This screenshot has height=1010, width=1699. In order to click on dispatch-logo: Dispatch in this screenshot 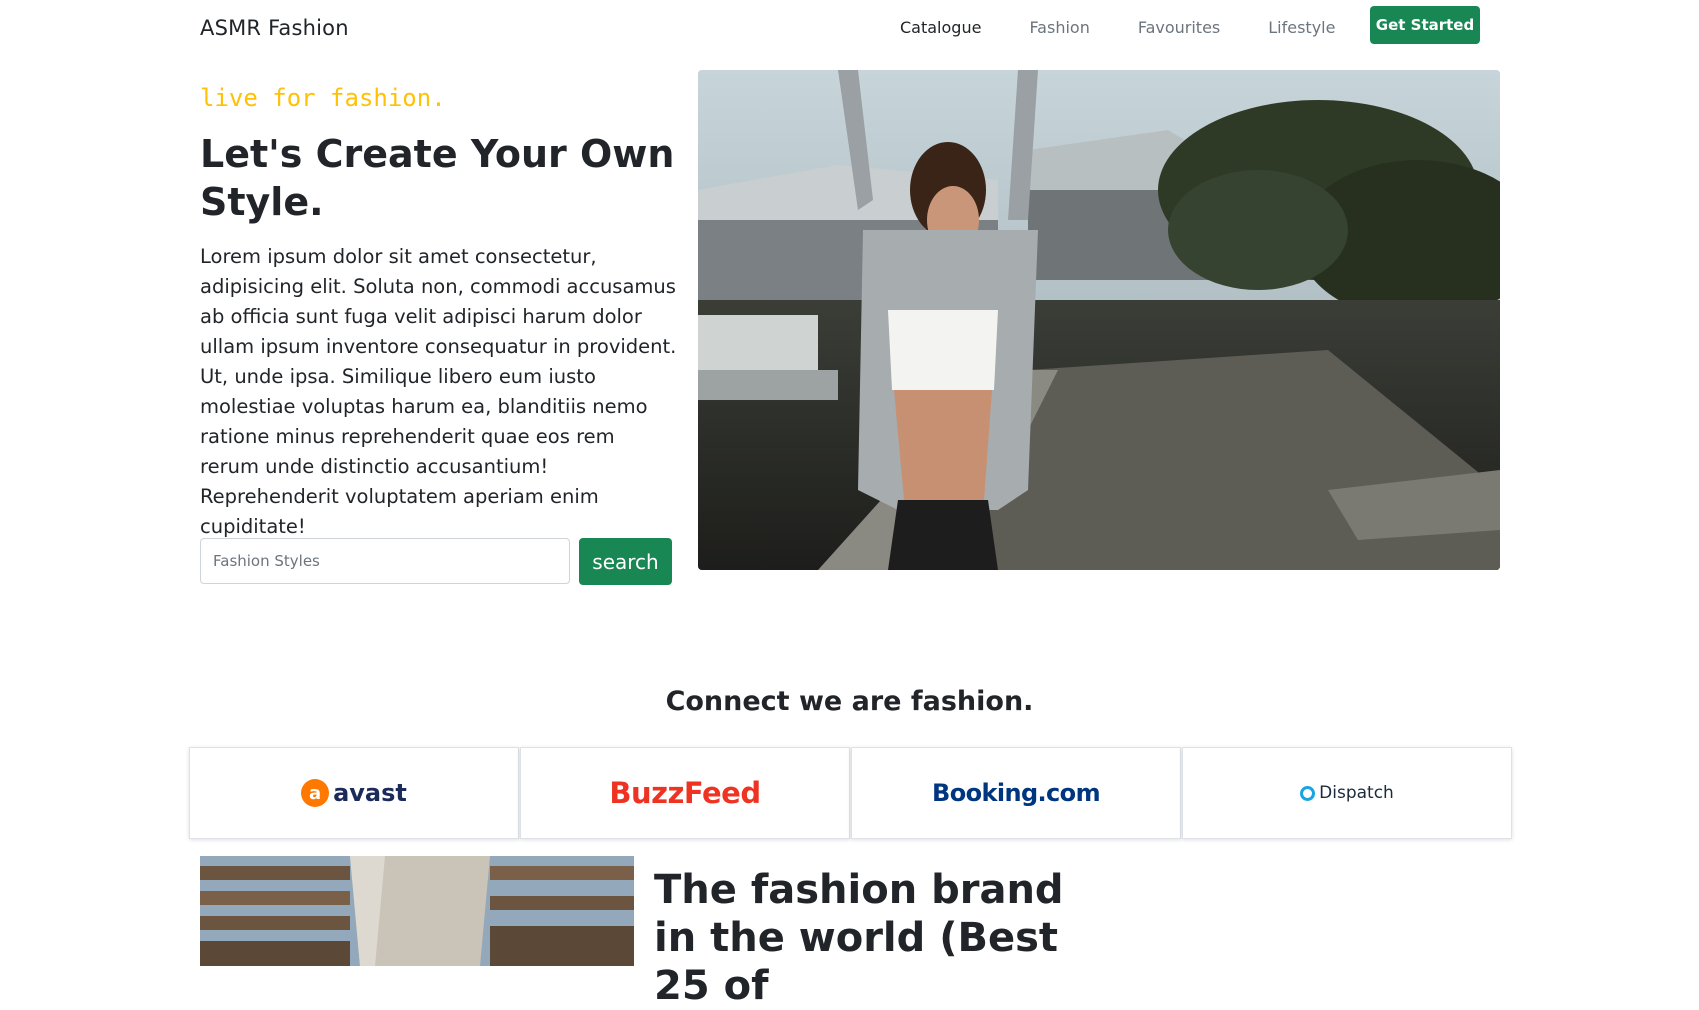, I will do `click(1347, 793)`.